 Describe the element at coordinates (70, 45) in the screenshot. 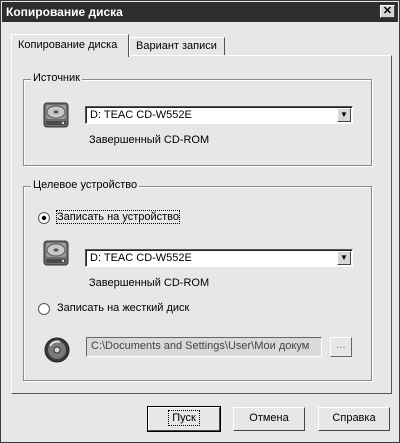

I see `tab-copy-disc: Копирование диска` at that location.